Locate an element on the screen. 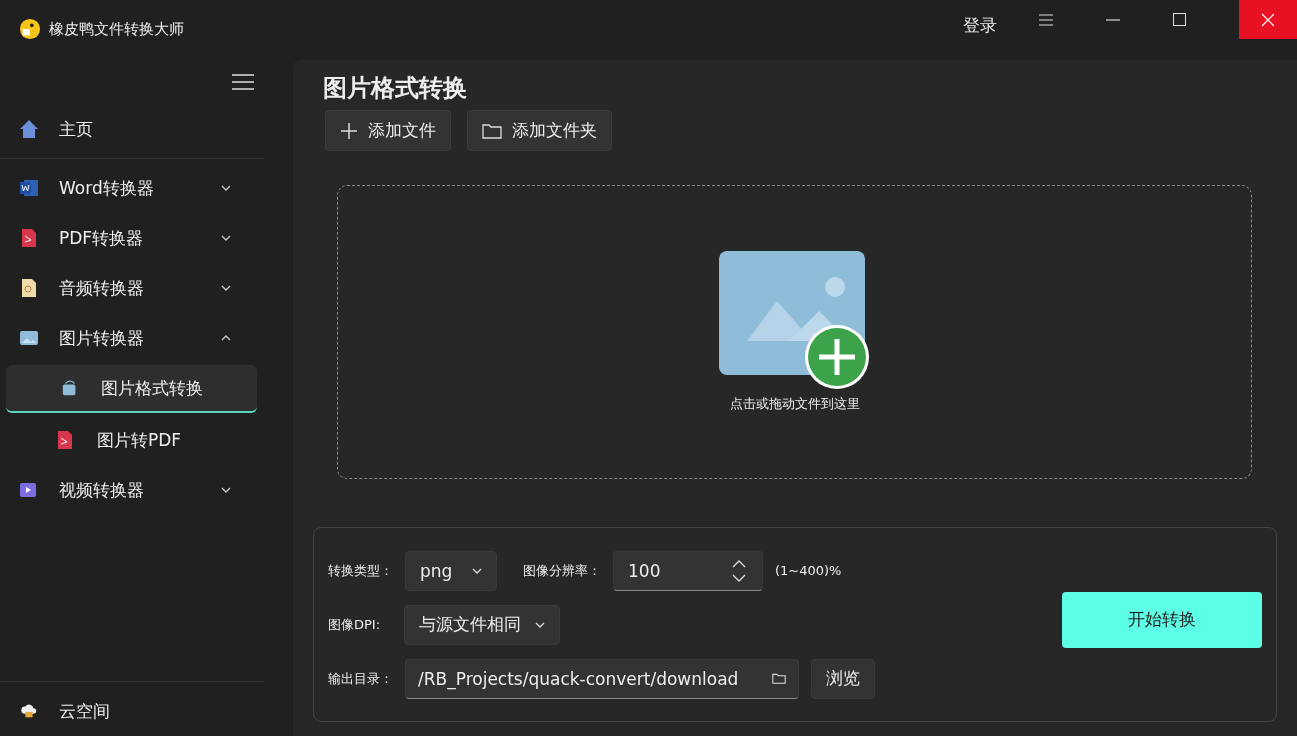 This screenshot has width=1297, height=736. drop-hint: 点击或拖动文件到这里 is located at coordinates (794, 404).